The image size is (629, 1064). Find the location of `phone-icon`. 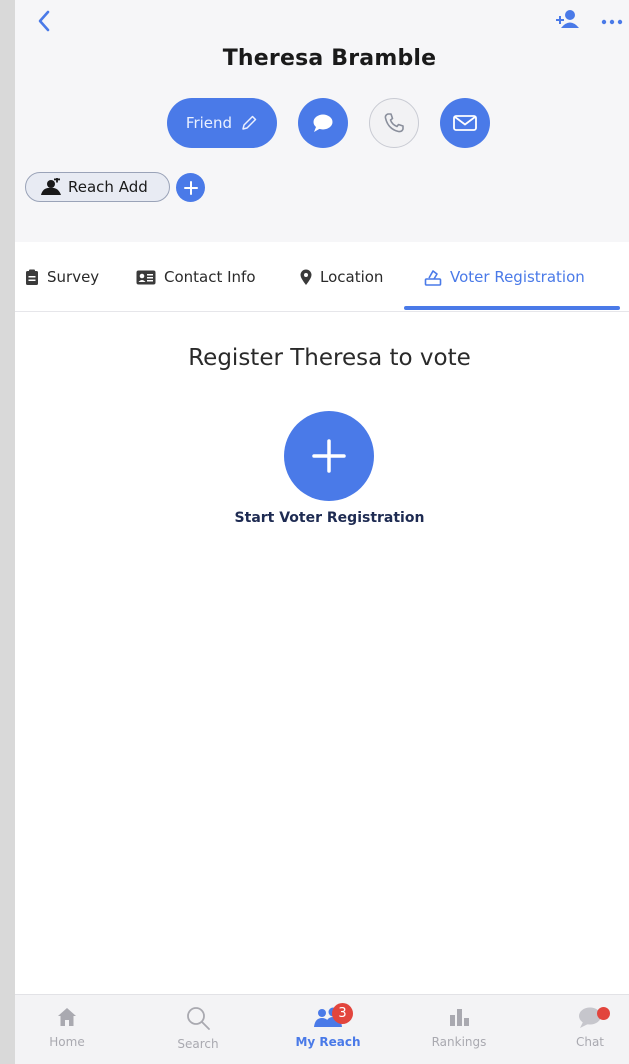

phone-icon is located at coordinates (394, 123).